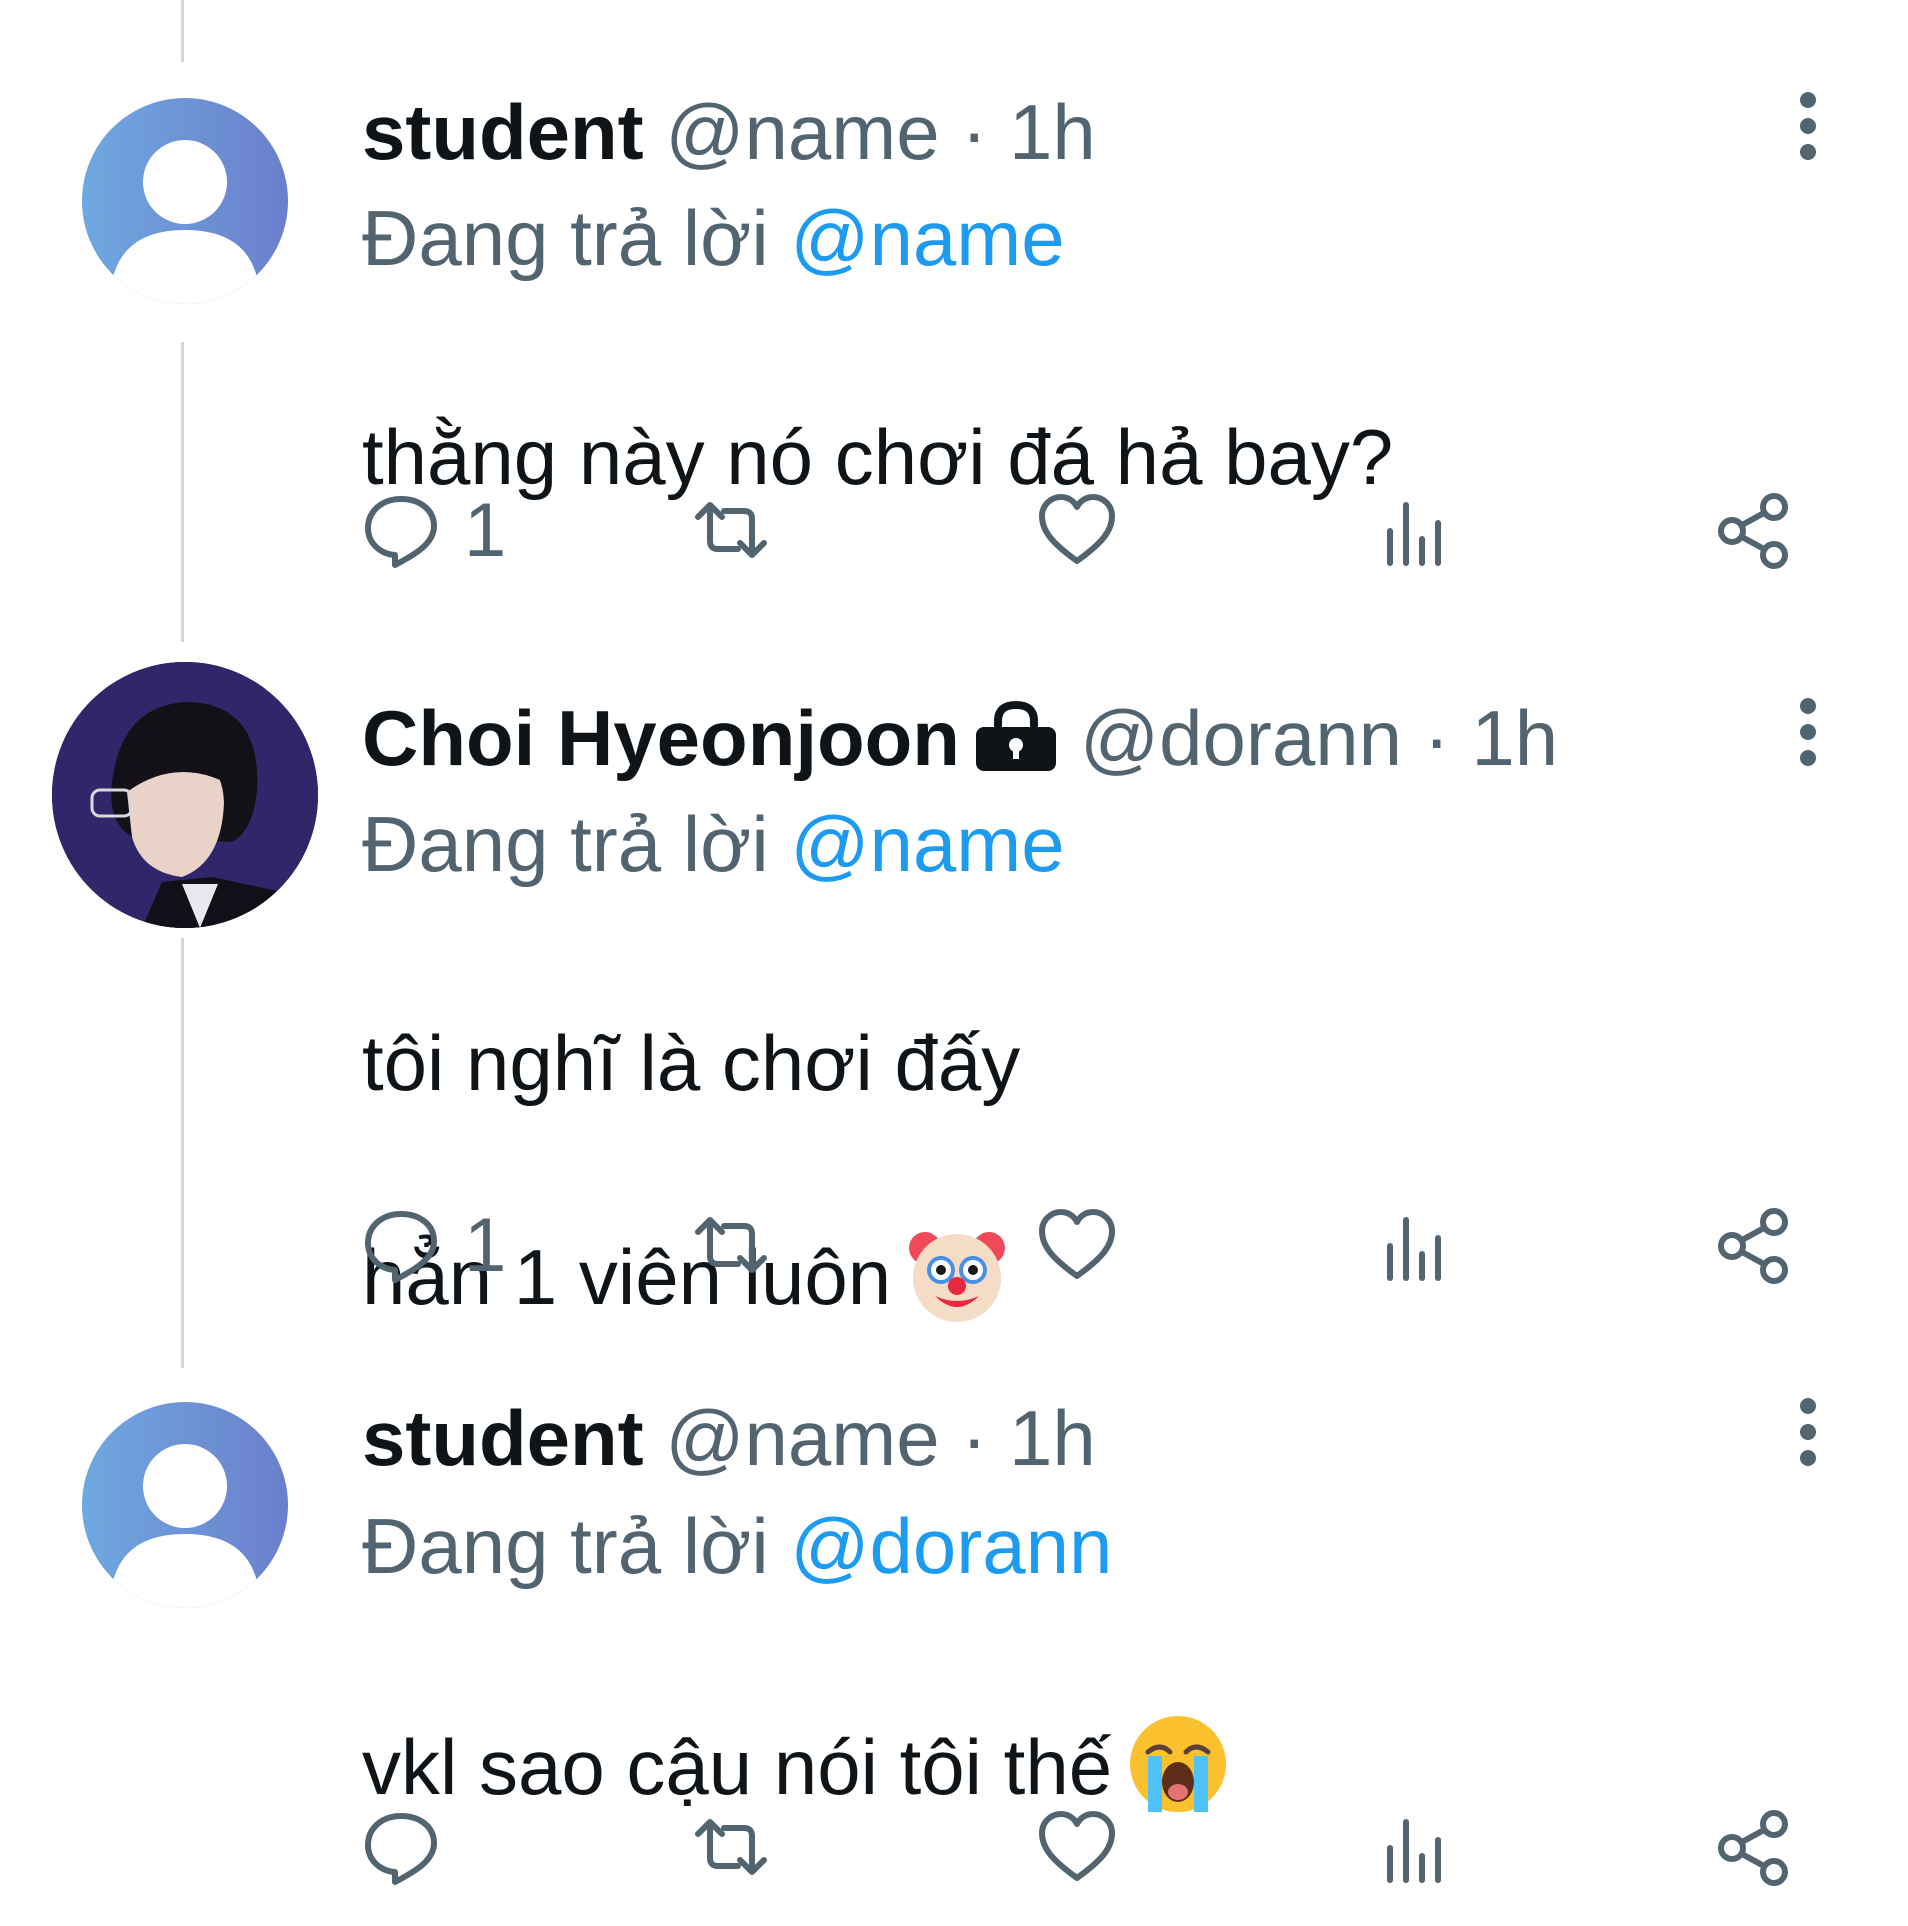  I want to click on user-handle: @dorann, so click(1241, 738).